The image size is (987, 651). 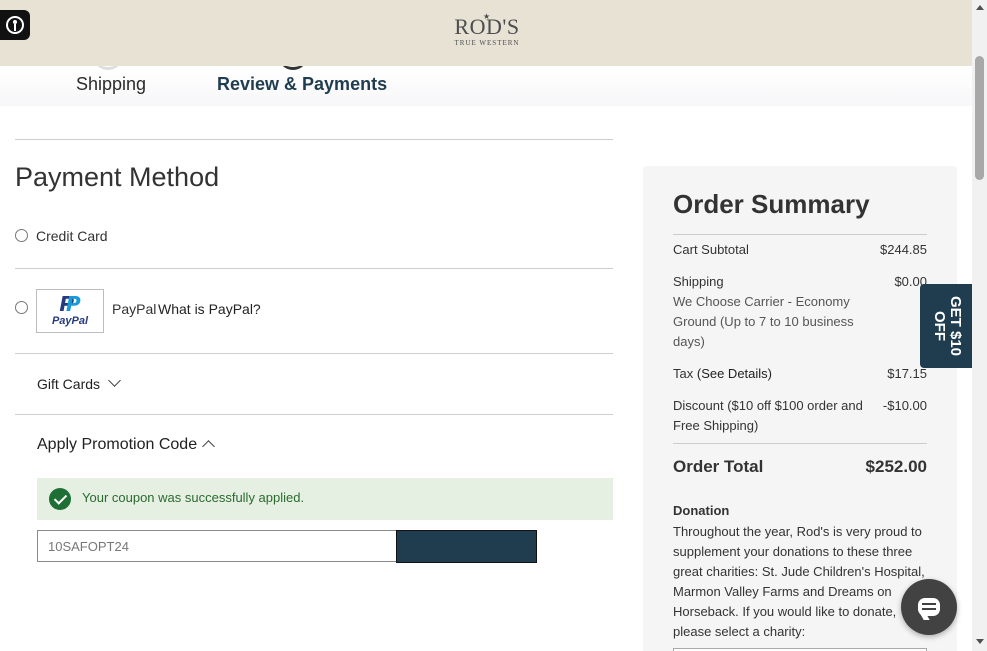 What do you see at coordinates (302, 84) in the screenshot?
I see `step-review-payments: Review & Payments` at bounding box center [302, 84].